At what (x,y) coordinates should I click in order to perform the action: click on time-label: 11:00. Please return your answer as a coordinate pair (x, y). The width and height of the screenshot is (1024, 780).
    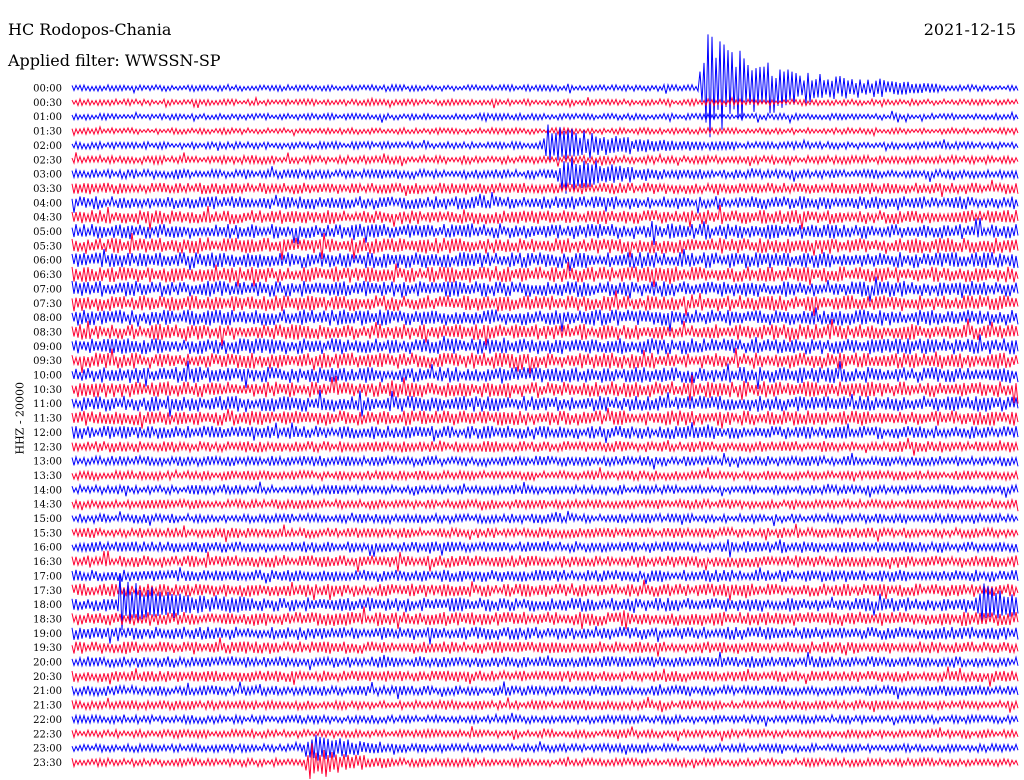
    Looking at the image, I should click on (47, 404).